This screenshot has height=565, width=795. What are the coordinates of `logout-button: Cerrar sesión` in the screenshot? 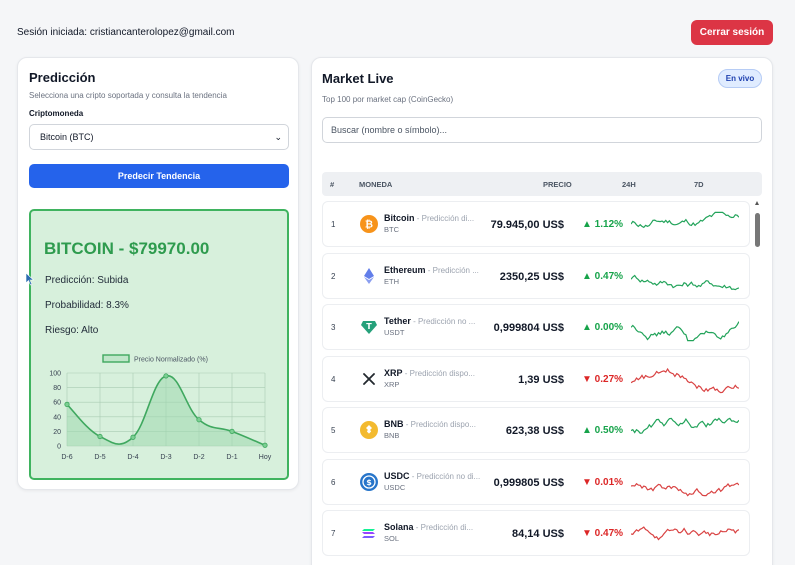 It's located at (732, 32).